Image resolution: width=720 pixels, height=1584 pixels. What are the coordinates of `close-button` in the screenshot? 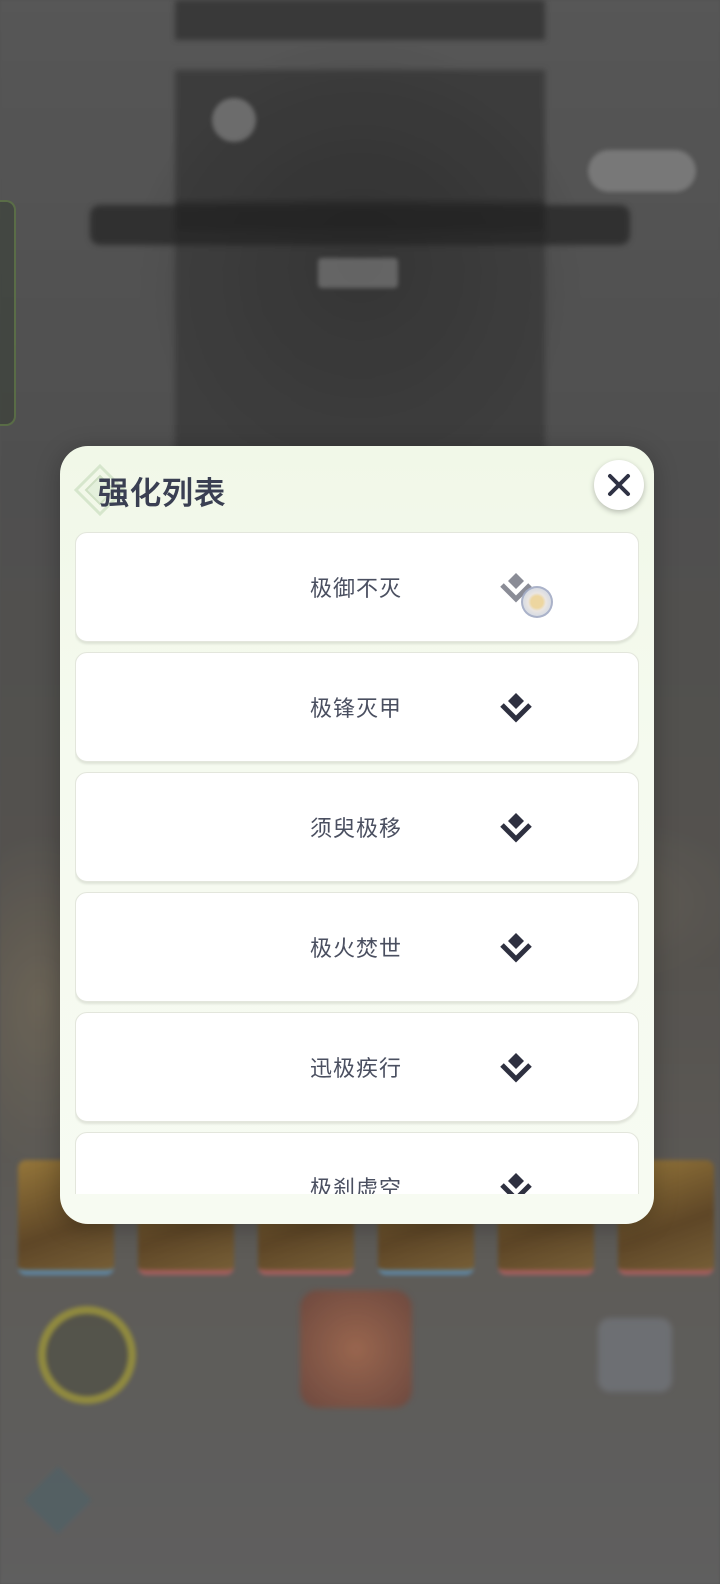 It's located at (619, 485).